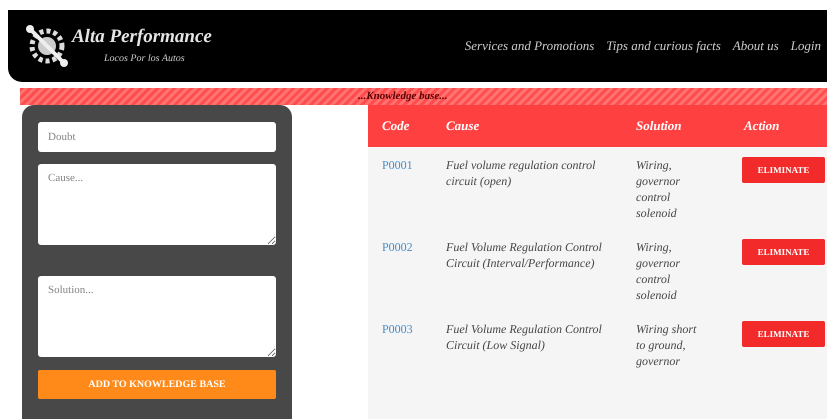 The width and height of the screenshot is (827, 419). I want to click on column-header: Solution, so click(659, 126).